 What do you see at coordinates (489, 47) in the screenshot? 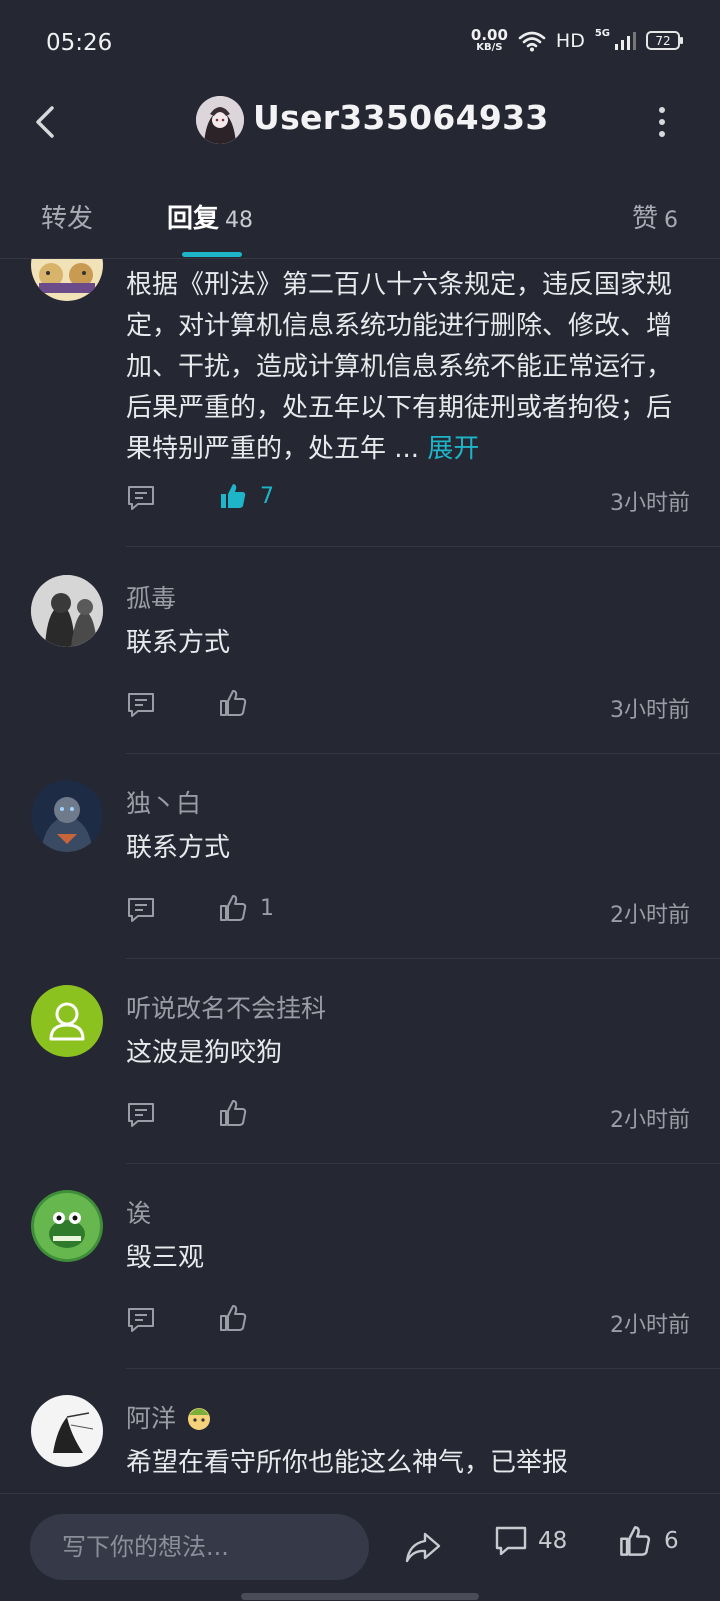
I see `net-speed-unit: KB/S` at bounding box center [489, 47].